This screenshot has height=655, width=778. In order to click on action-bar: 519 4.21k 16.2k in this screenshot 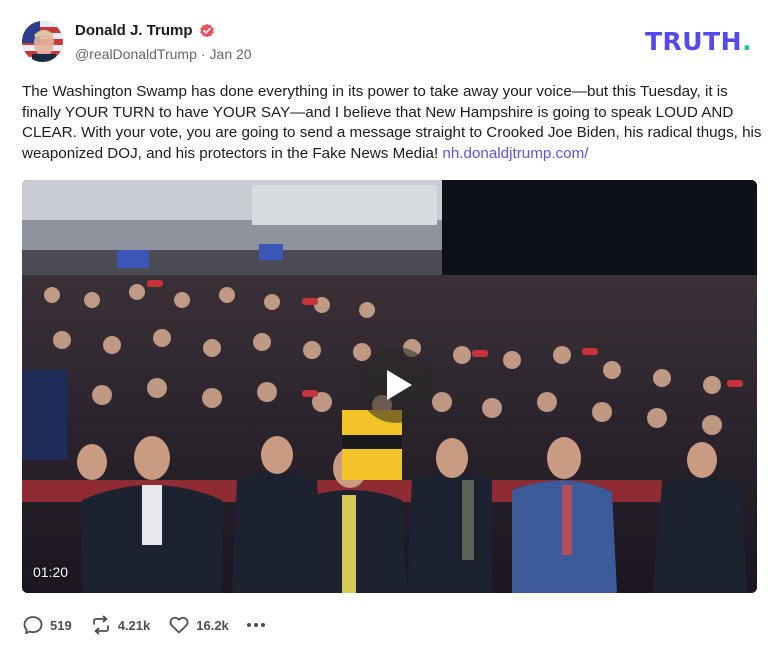, I will do `click(143, 625)`.